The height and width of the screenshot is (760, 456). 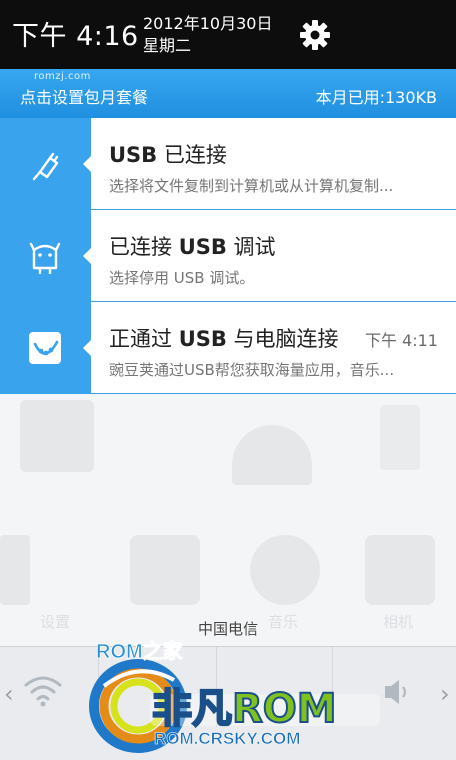 What do you see at coordinates (445, 694) in the screenshot?
I see `scroll-right-arrow-icon: ›` at bounding box center [445, 694].